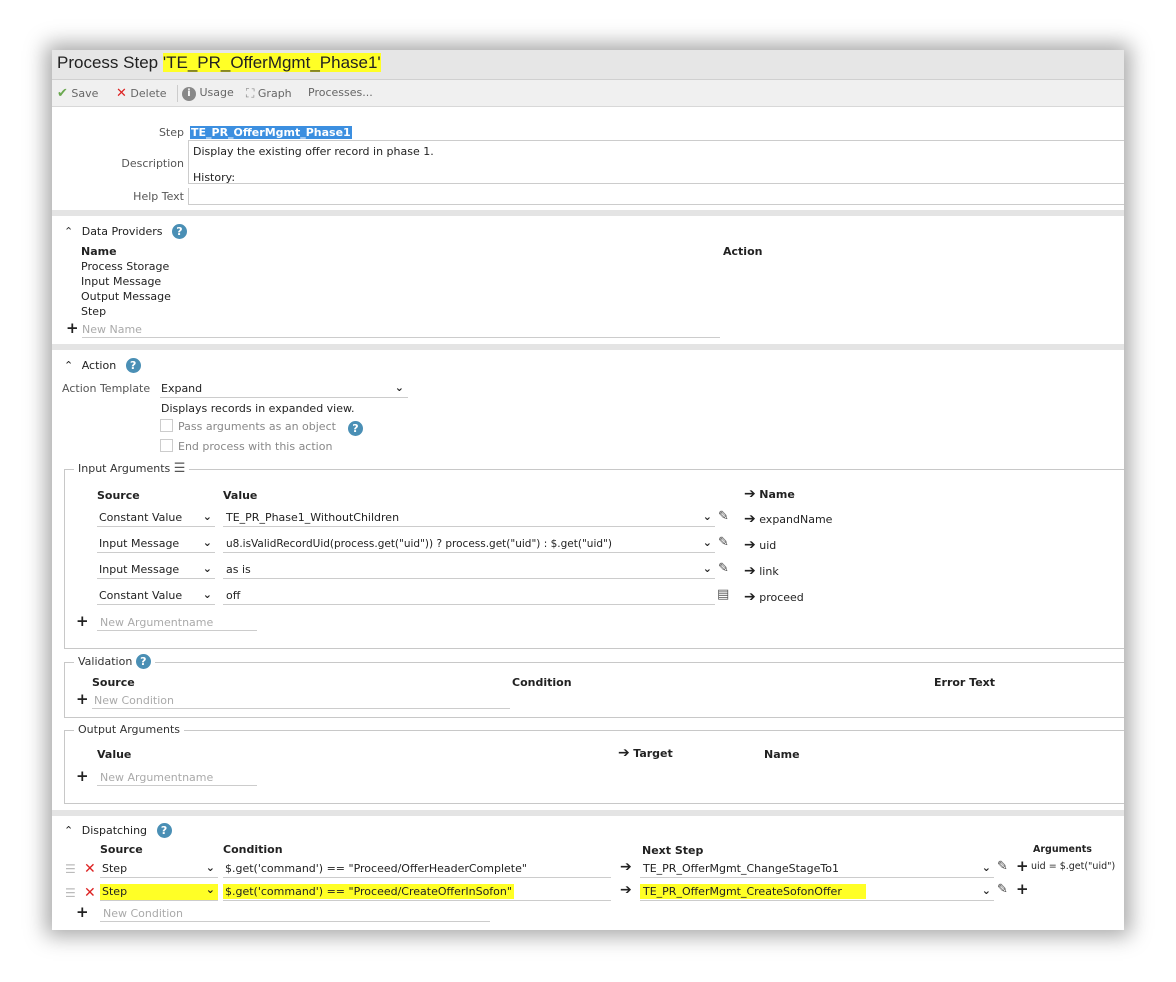 Image resolution: width=1176 pixels, height=982 pixels. I want to click on input-arg-value-select: as is ⌄, so click(469, 570).